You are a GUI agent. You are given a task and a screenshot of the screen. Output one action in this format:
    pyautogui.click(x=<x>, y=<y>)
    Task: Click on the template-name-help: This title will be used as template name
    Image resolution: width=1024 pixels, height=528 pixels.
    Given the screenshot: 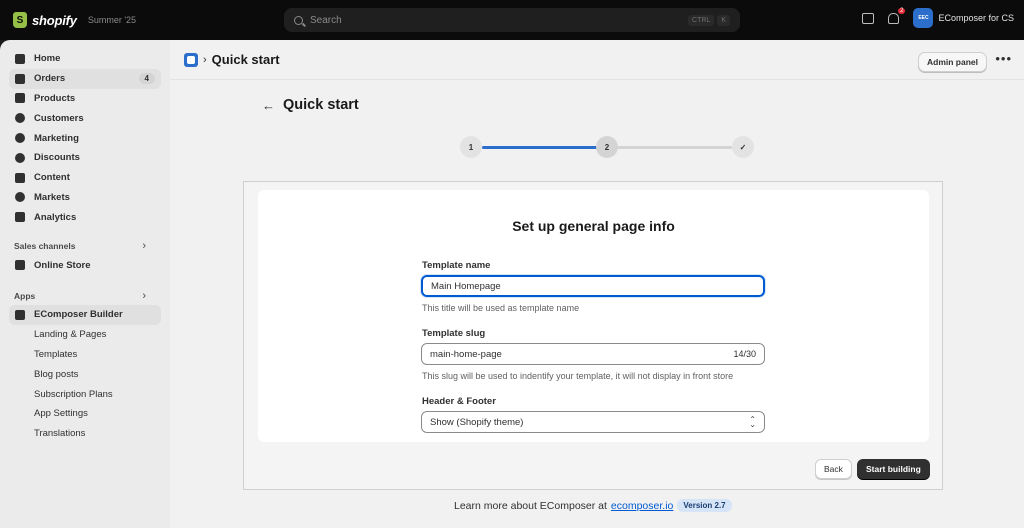 What is the action you would take?
    pyautogui.click(x=501, y=308)
    